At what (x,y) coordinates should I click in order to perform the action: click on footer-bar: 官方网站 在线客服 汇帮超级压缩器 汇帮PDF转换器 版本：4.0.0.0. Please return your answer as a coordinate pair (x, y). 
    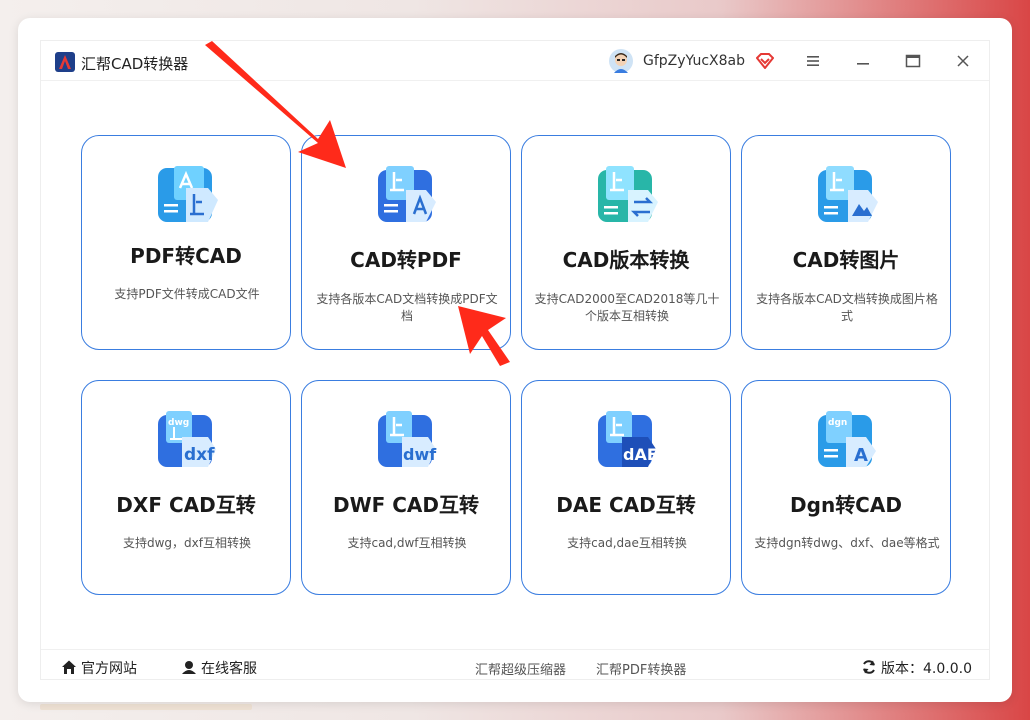
    Looking at the image, I should click on (515, 665).